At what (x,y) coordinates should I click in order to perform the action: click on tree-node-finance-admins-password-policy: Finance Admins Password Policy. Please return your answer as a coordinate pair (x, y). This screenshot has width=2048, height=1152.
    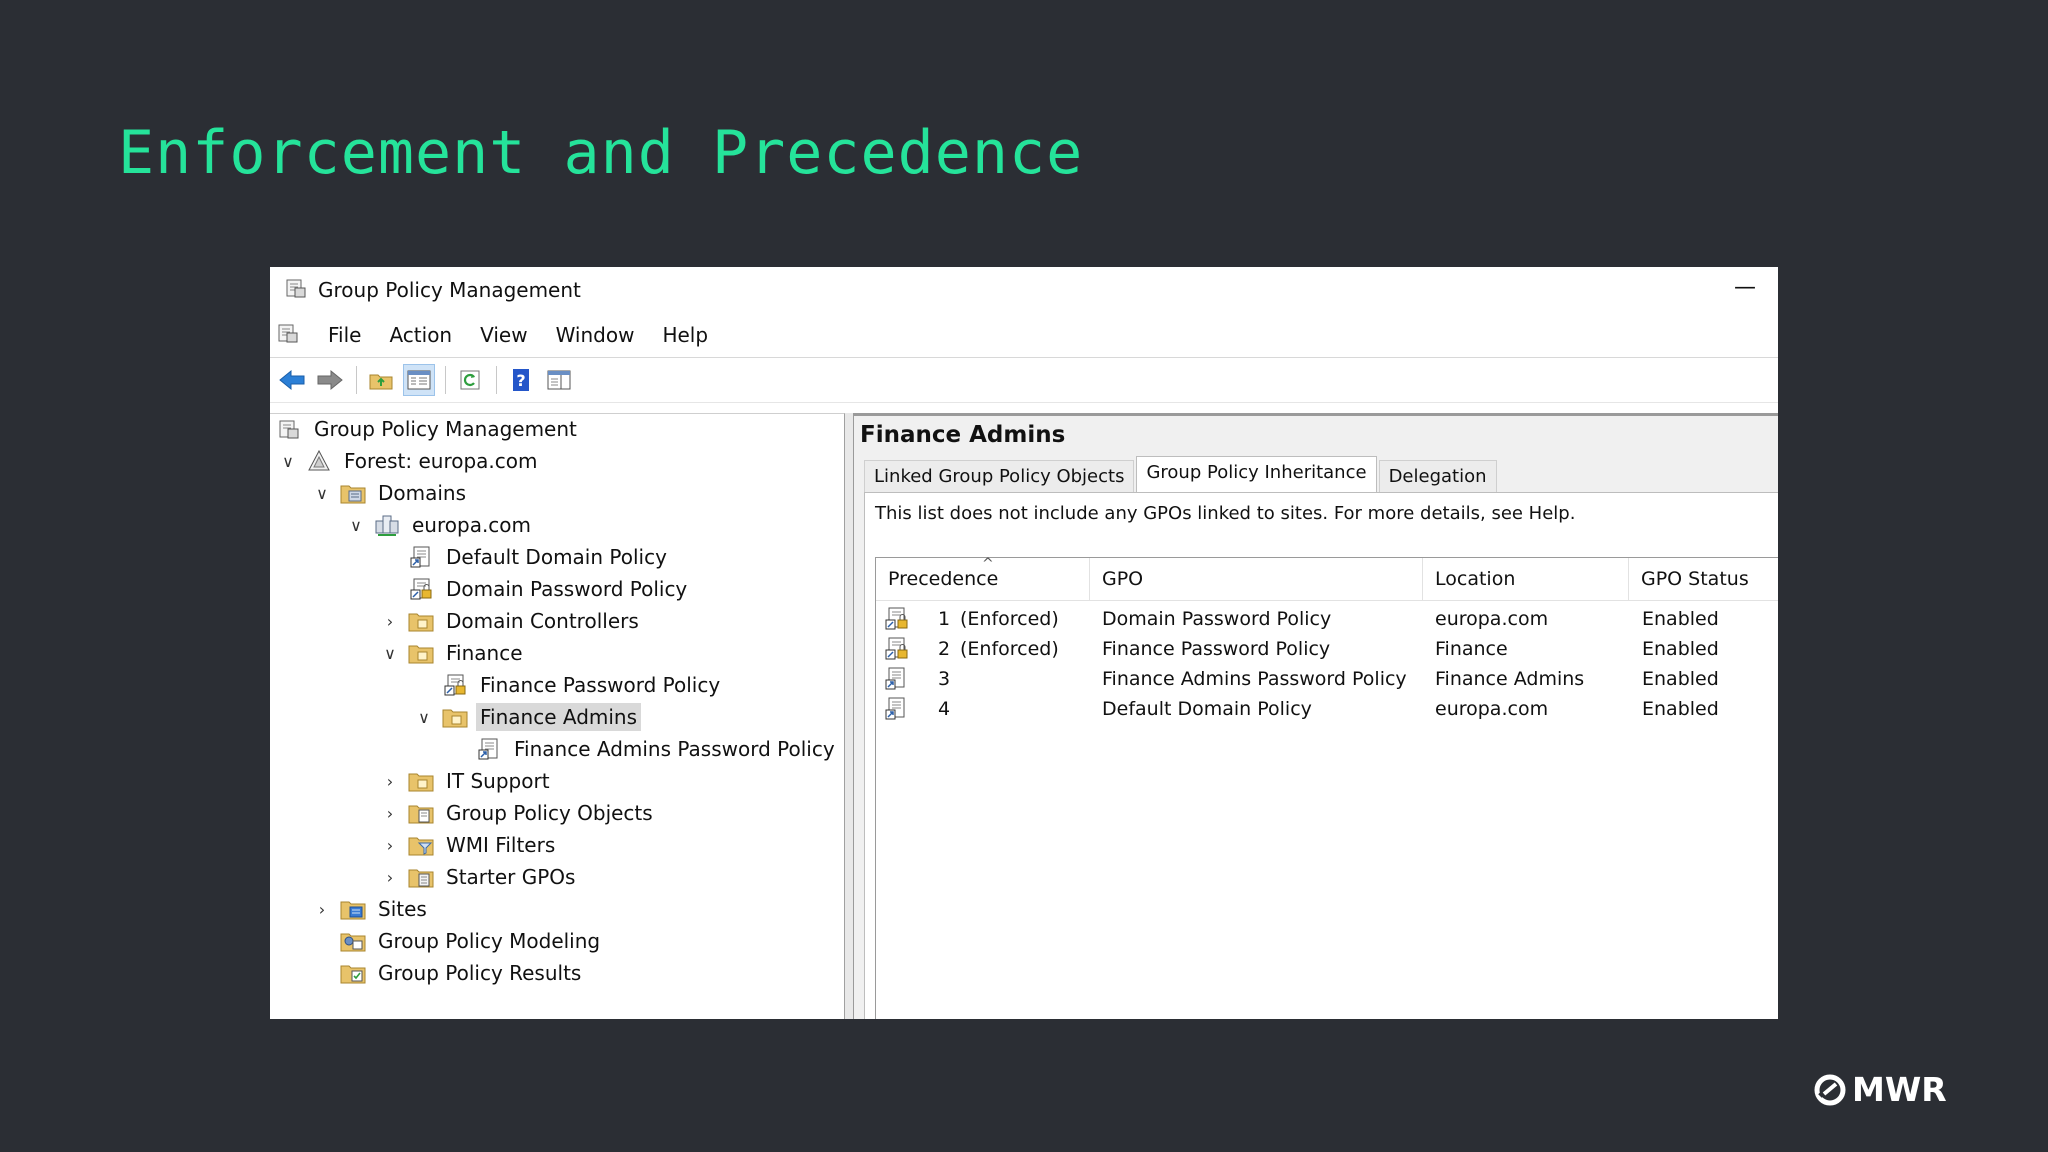
    Looking at the image, I should click on (657, 749).